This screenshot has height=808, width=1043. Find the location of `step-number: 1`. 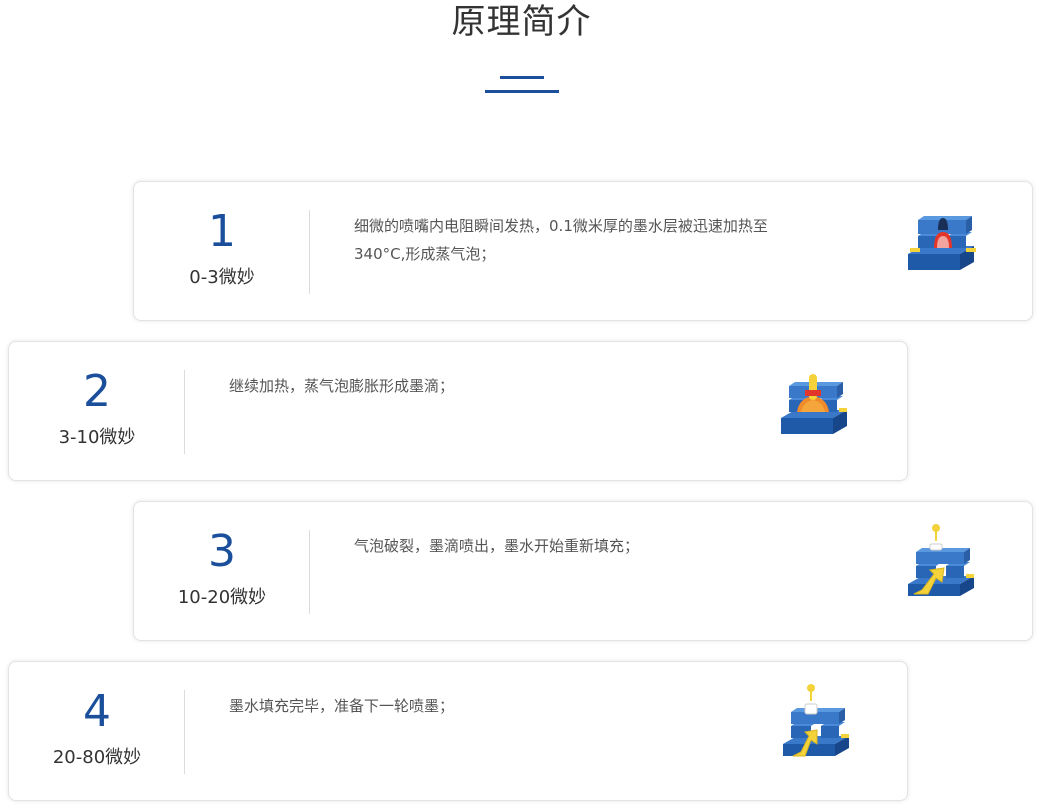

step-number: 1 is located at coordinates (222, 231).